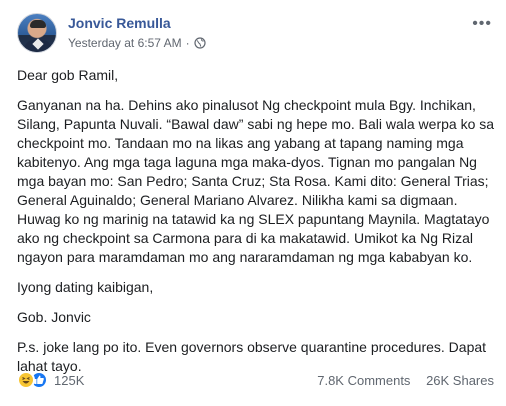  Describe the element at coordinates (69, 380) in the screenshot. I see `reaction-count: 125K` at that location.